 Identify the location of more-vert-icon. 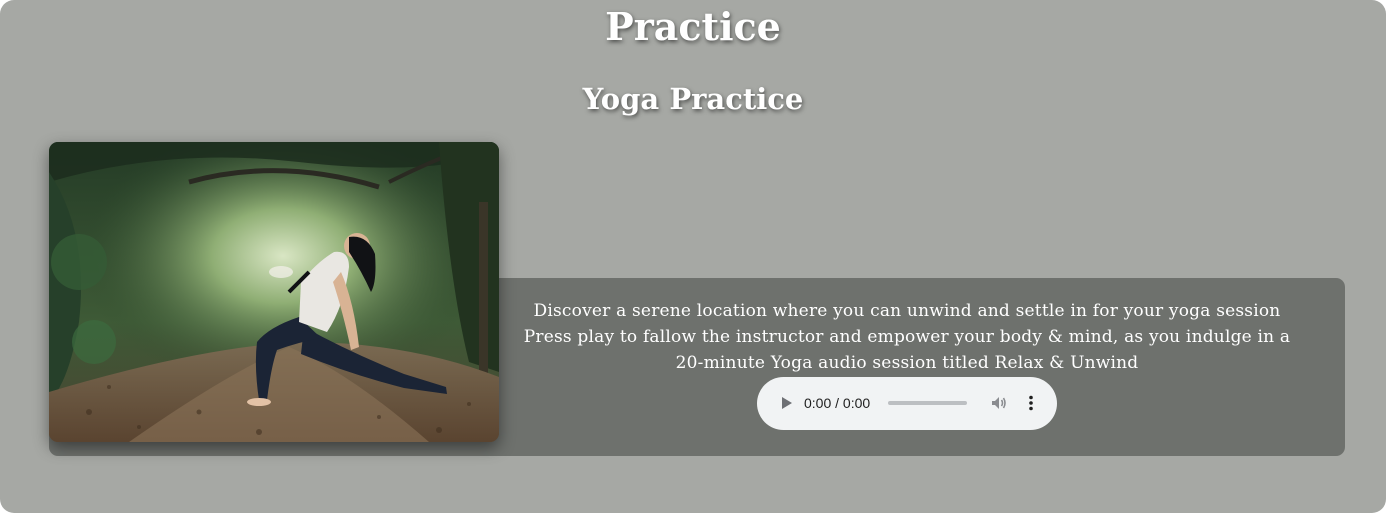
(1031, 403).